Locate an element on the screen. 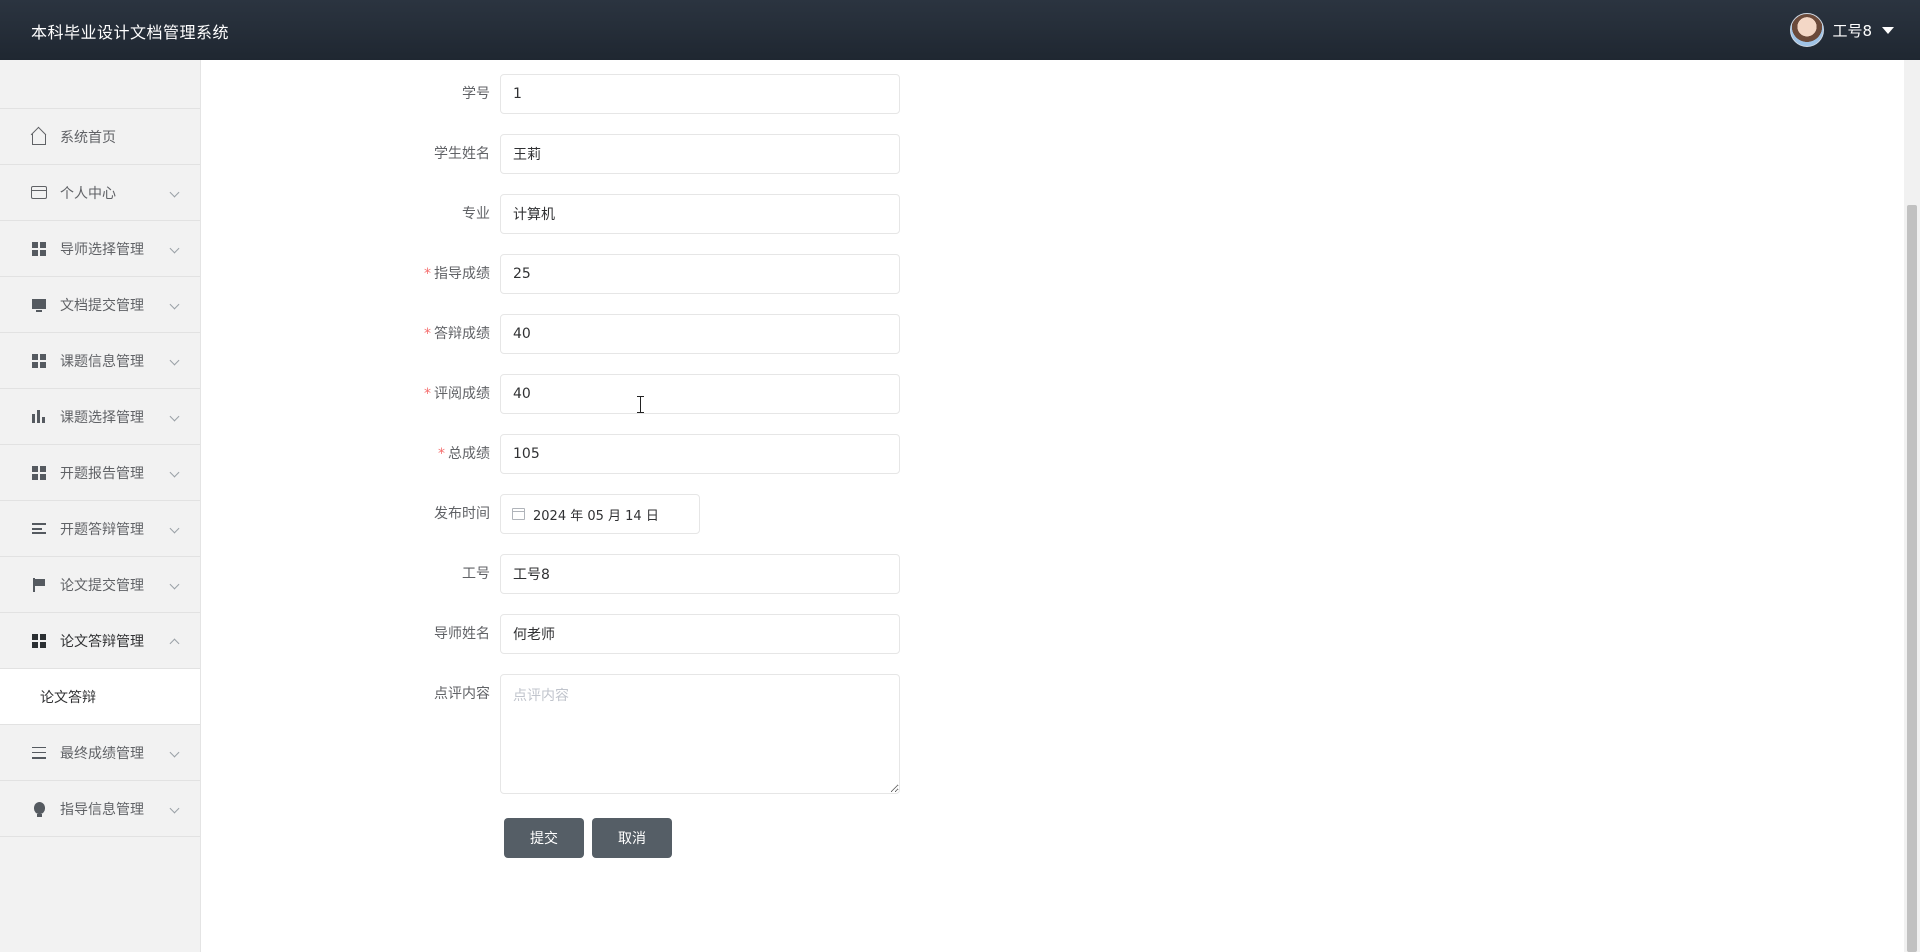 This screenshot has height=952, width=1920. sidebar-item-label: 开题报告管理 is located at coordinates (102, 473).